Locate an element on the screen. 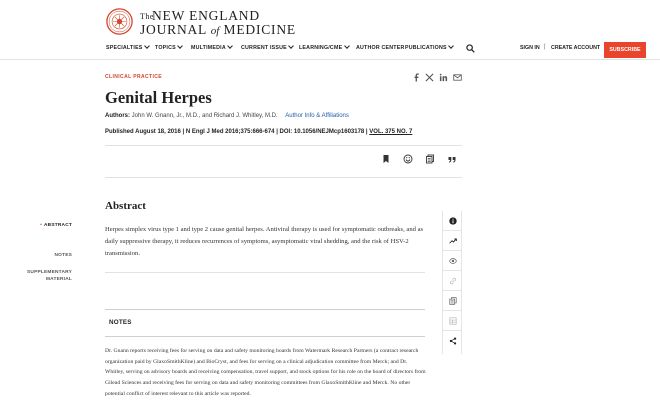  nav-learning-cme: LEARNING/CME is located at coordinates (324, 46).